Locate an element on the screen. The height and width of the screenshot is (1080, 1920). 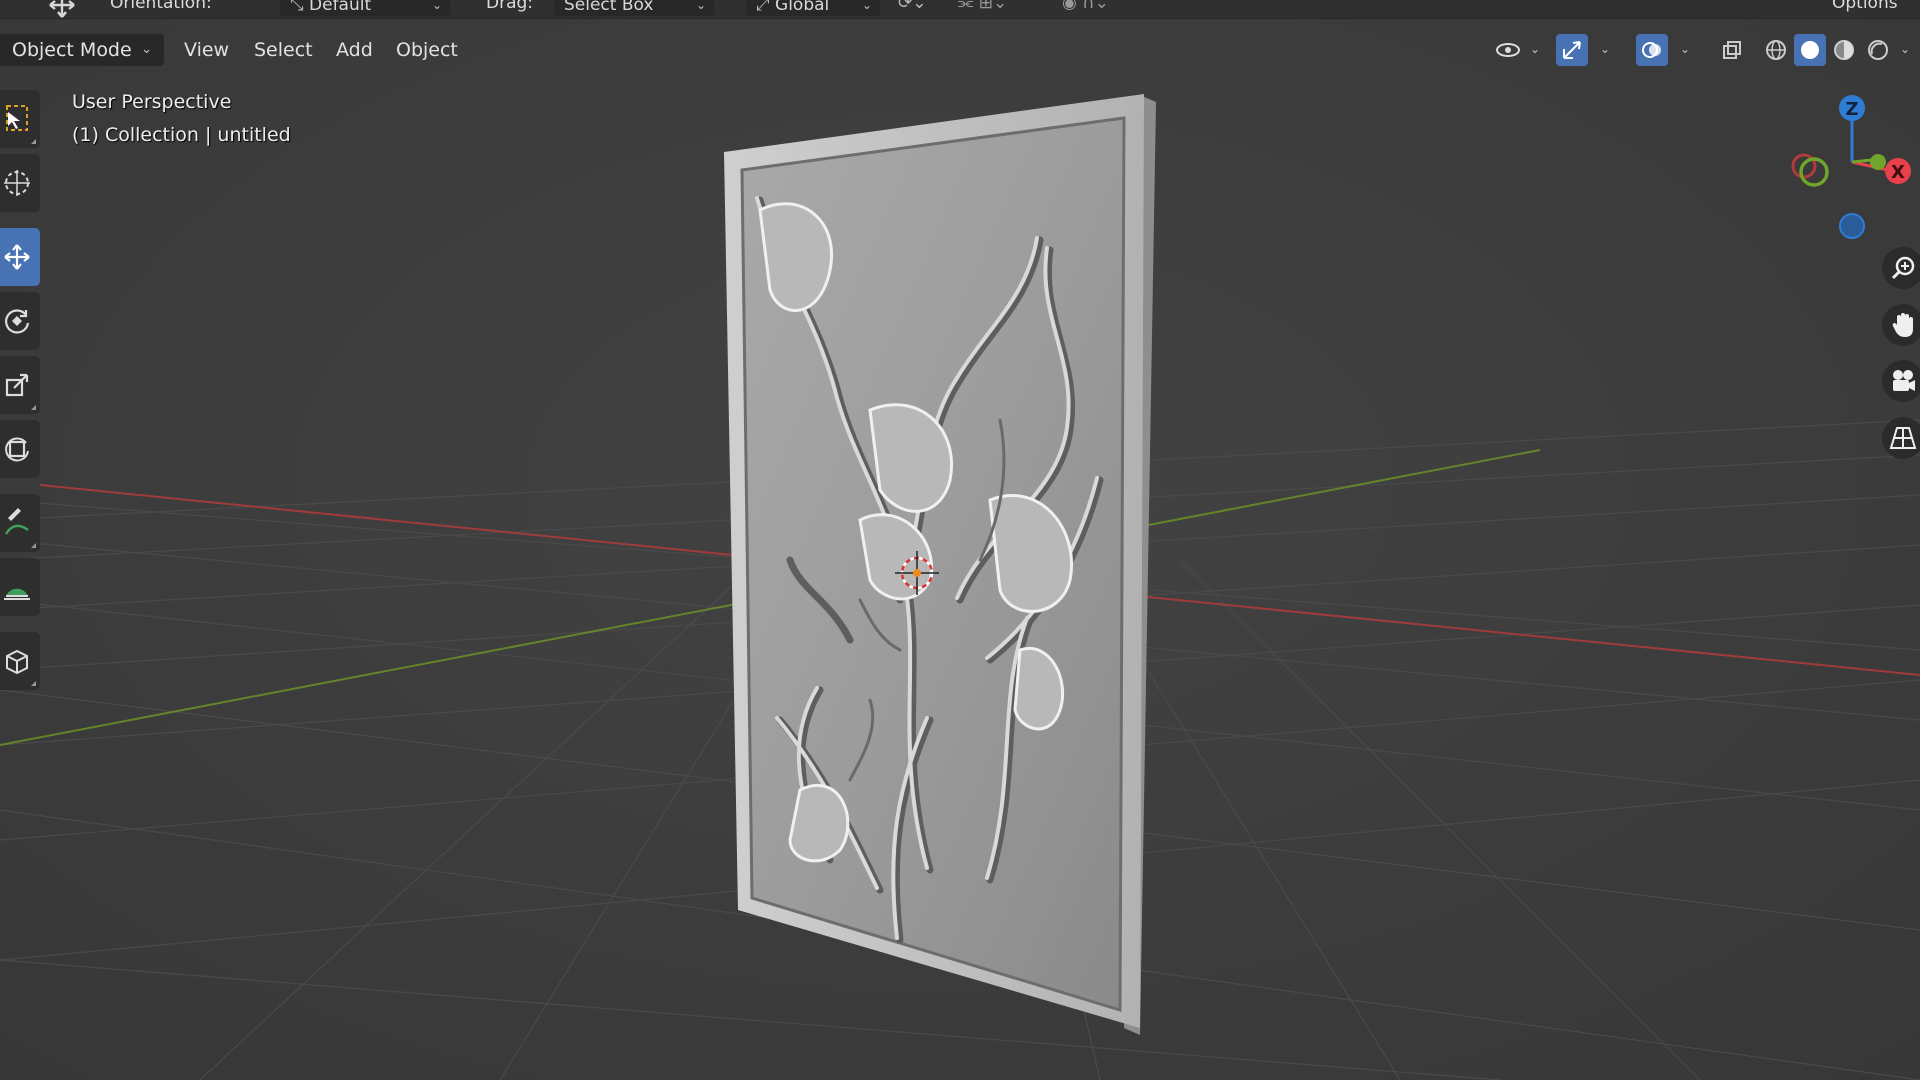
collection-label: (1) Collection | untitled is located at coordinates (181, 135).